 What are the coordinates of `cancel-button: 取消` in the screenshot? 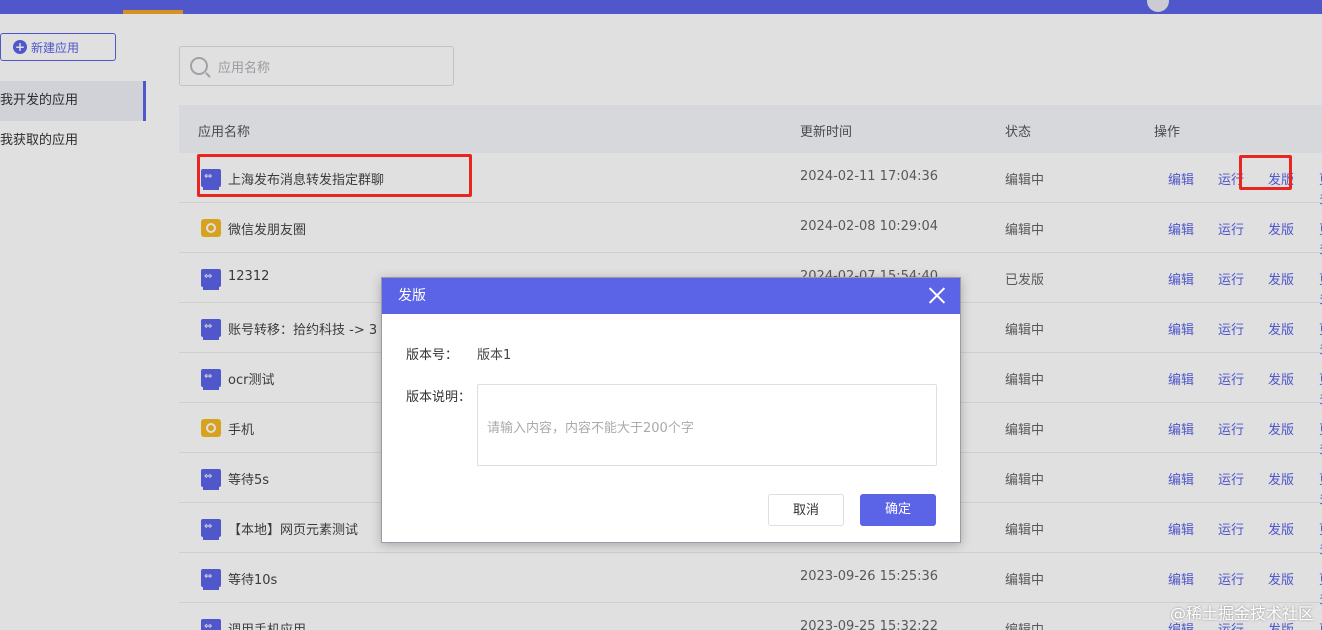 It's located at (806, 510).